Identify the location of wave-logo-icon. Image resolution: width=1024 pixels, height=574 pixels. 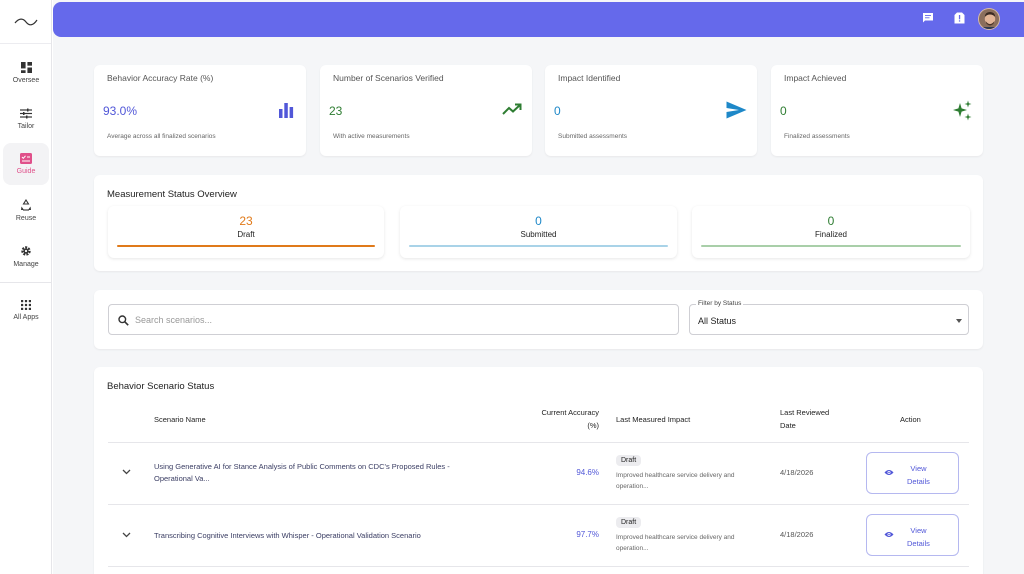
(25, 21).